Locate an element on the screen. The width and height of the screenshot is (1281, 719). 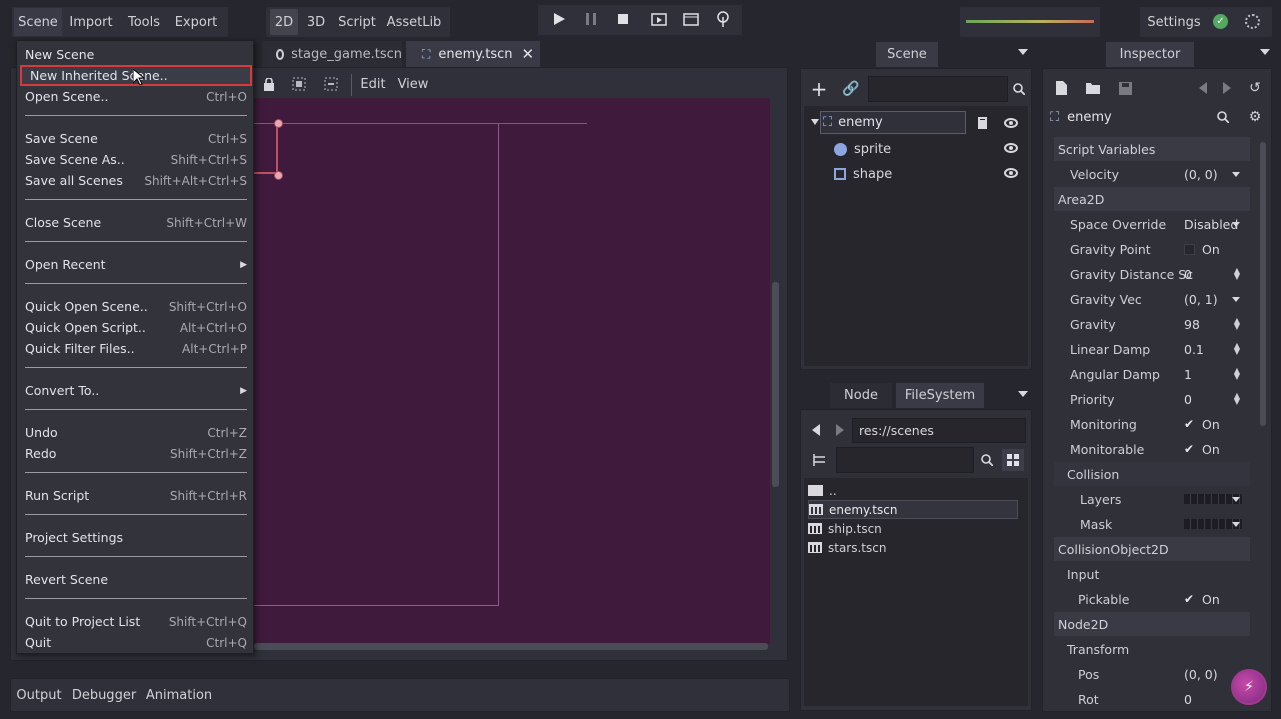
menu-item-save-all-scenes: Save all Scenes Shift+Alt+Ctrl+S is located at coordinates (136, 180).